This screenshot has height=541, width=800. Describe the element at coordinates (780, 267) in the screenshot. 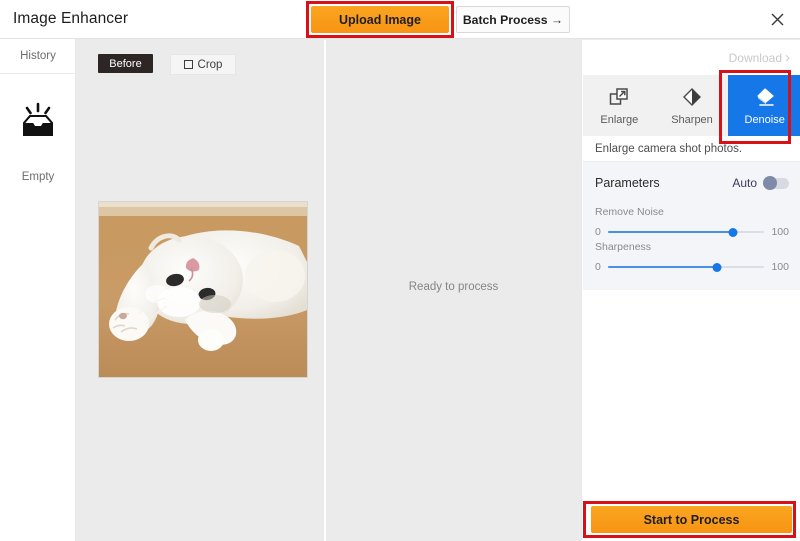

I see `slider-max-sharpeness: 100` at that location.